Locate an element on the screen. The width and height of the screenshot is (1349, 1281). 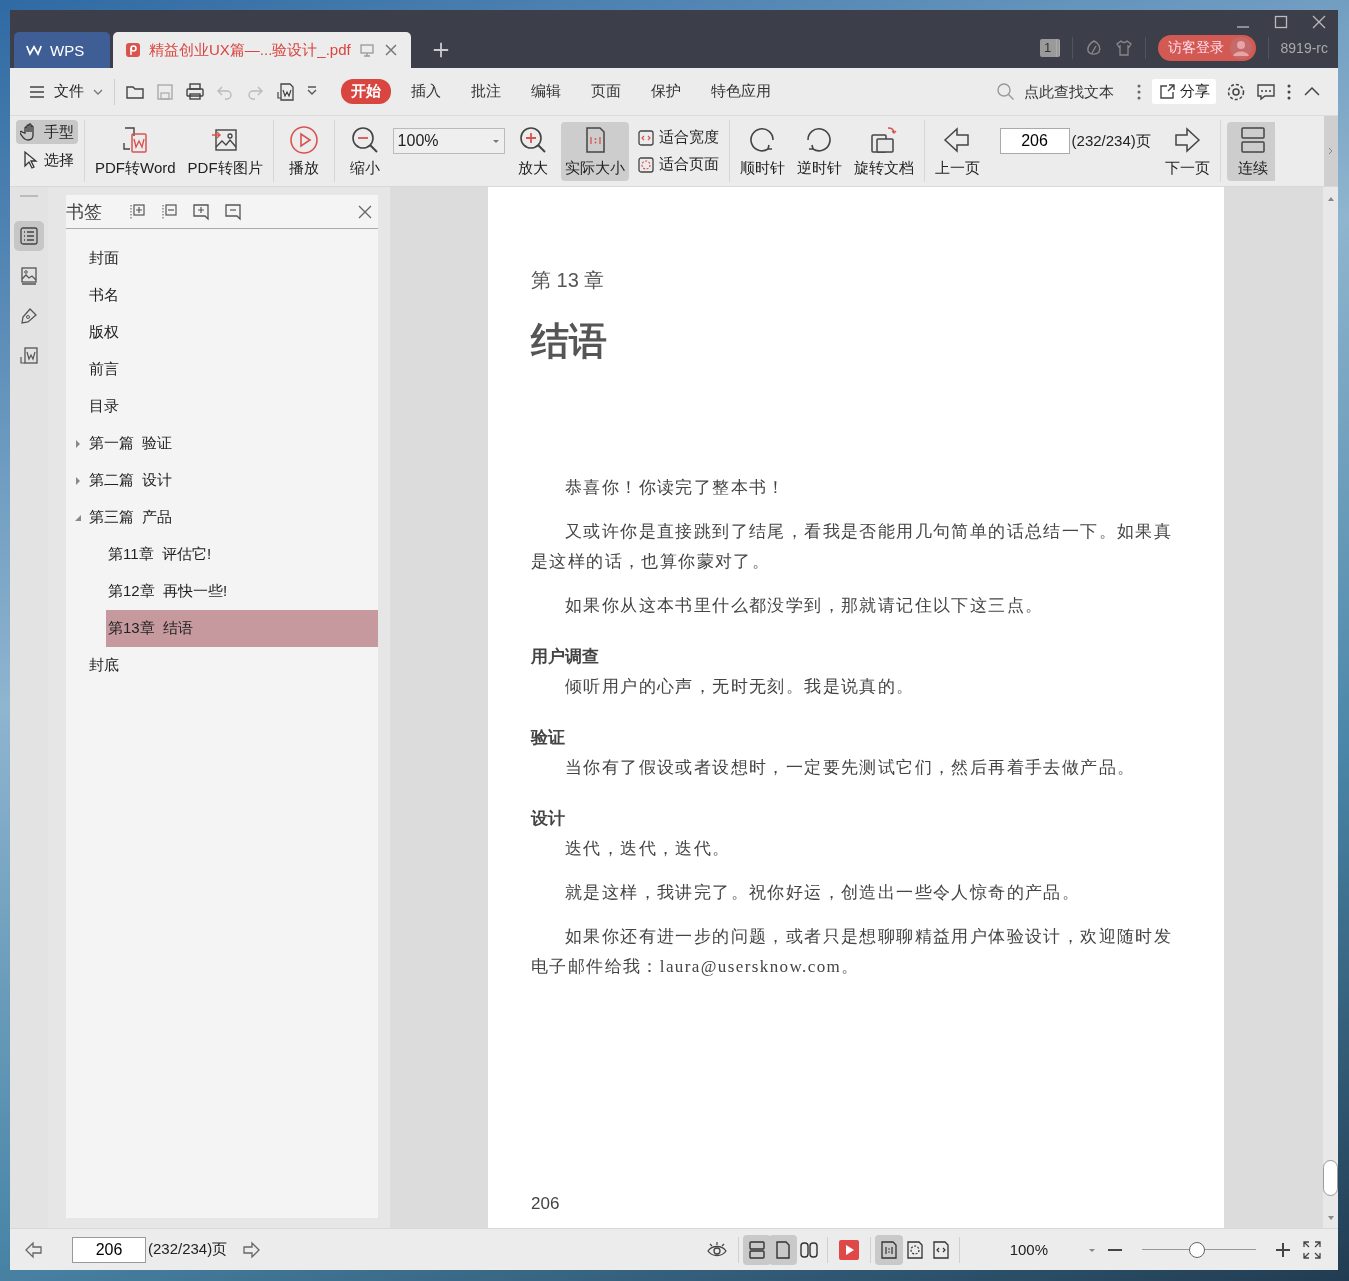
continuous-view-button is located at coordinates (756, 1249).